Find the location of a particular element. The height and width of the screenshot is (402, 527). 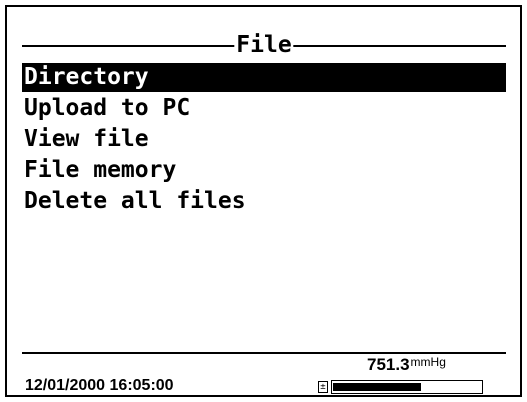

menu-item-directory: Directory is located at coordinates (264, 77).